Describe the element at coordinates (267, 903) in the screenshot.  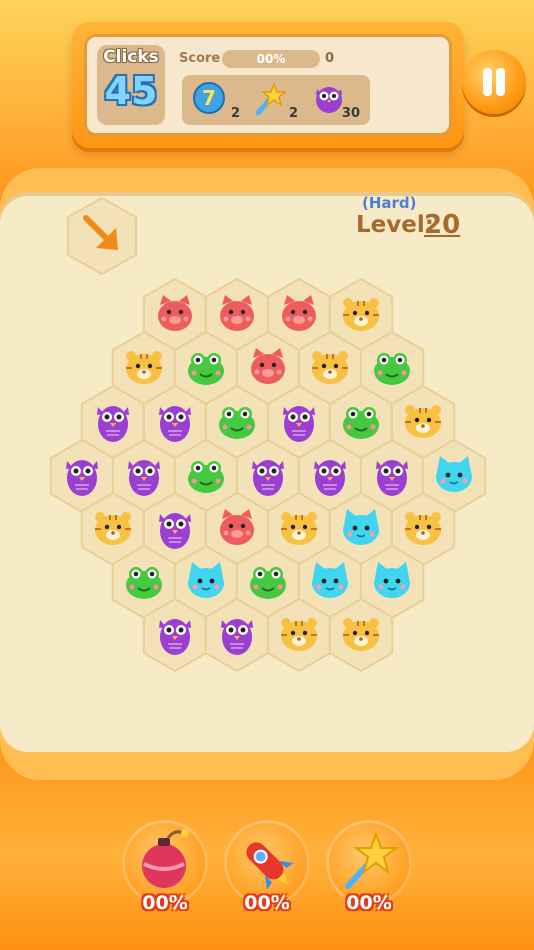
I see `rocket-percent: 00%` at that location.